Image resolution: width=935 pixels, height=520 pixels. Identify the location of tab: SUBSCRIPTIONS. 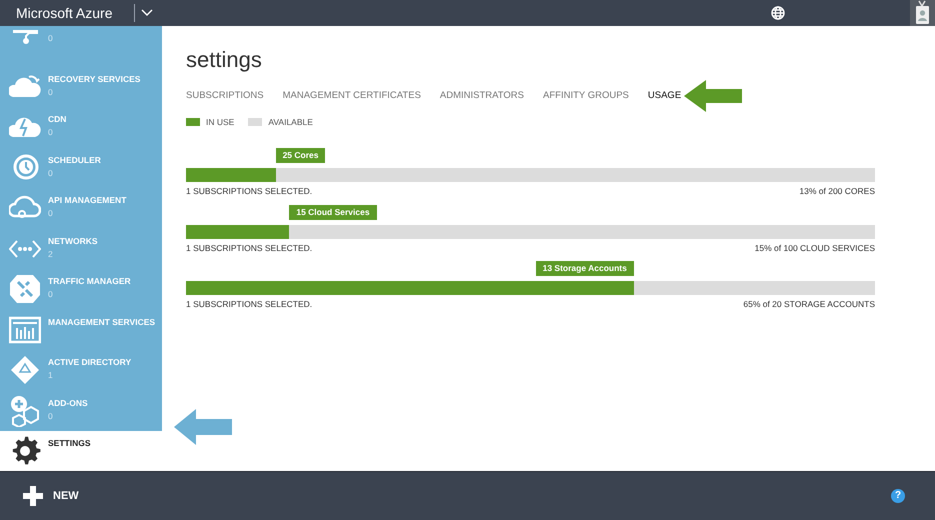
(225, 96).